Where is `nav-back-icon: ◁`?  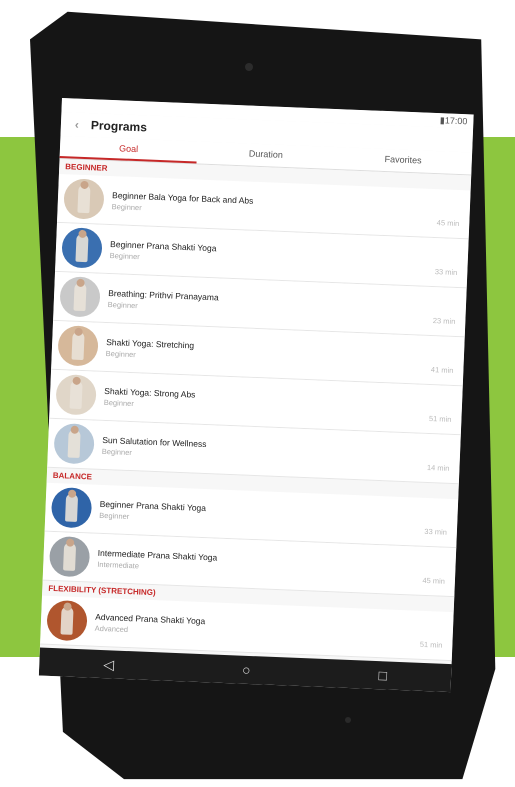
nav-back-icon: ◁ is located at coordinates (108, 664).